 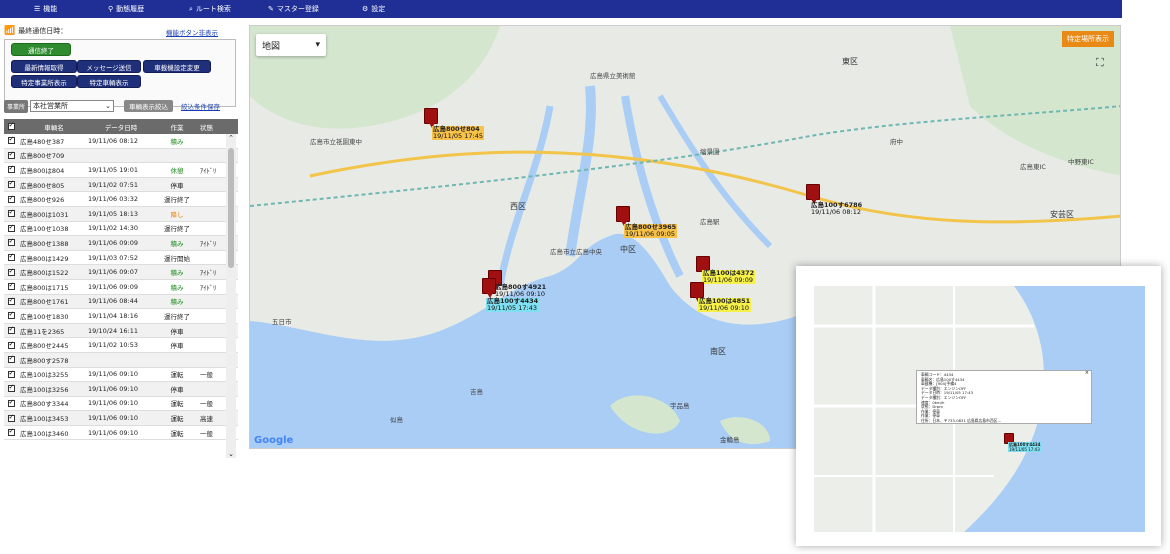 What do you see at coordinates (576, 252) in the screenshot?
I see `place-label: 広島市立広島中央` at bounding box center [576, 252].